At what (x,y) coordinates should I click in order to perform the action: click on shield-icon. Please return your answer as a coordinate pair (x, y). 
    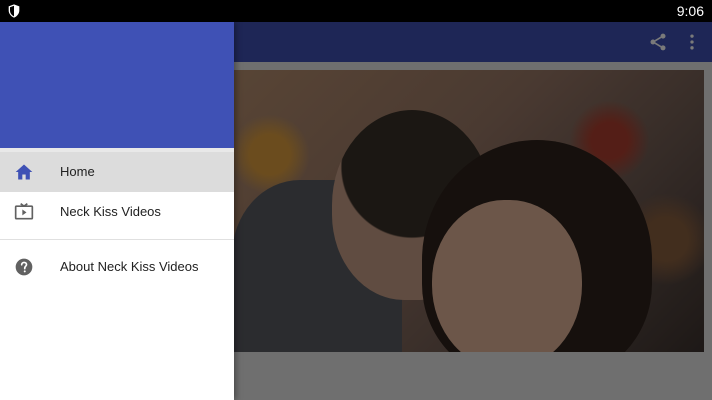
    Looking at the image, I should click on (14, 11).